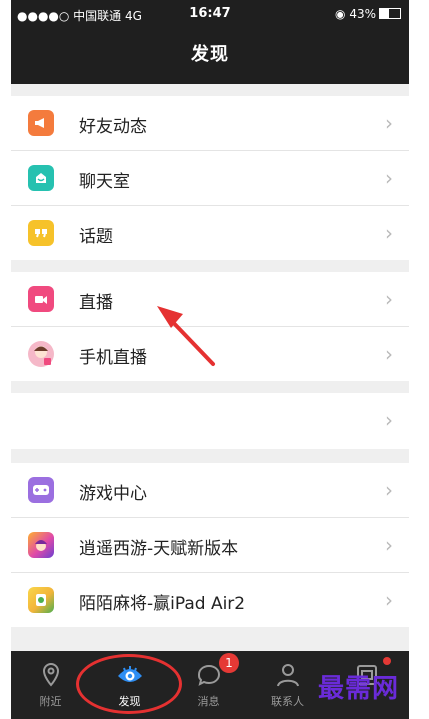 The height and width of the screenshot is (719, 429). I want to click on tab-label: 消息, so click(208, 701).